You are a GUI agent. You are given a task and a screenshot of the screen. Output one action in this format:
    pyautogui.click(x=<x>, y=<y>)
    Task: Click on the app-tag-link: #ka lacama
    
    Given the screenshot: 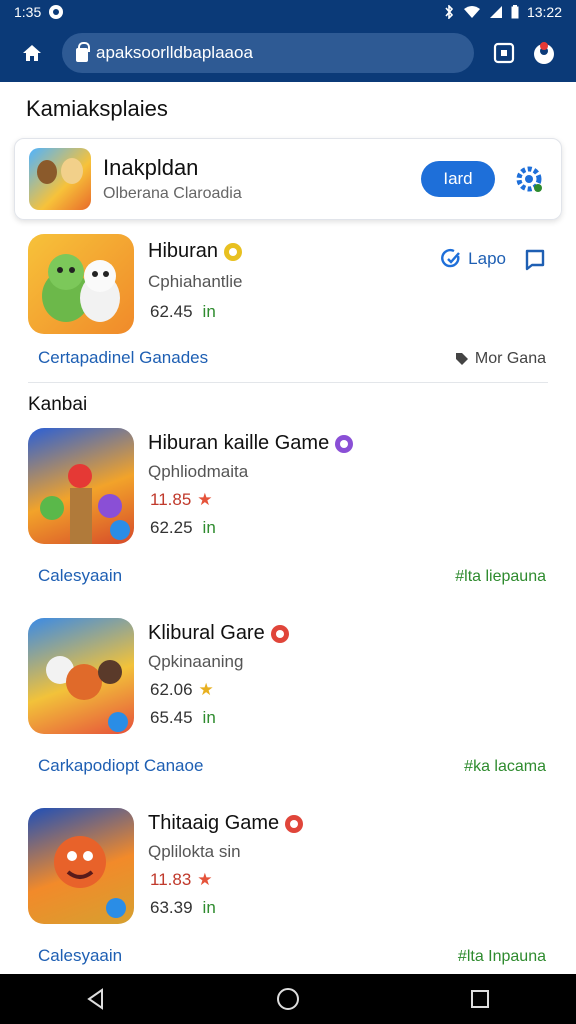 What is the action you would take?
    pyautogui.click(x=505, y=767)
    